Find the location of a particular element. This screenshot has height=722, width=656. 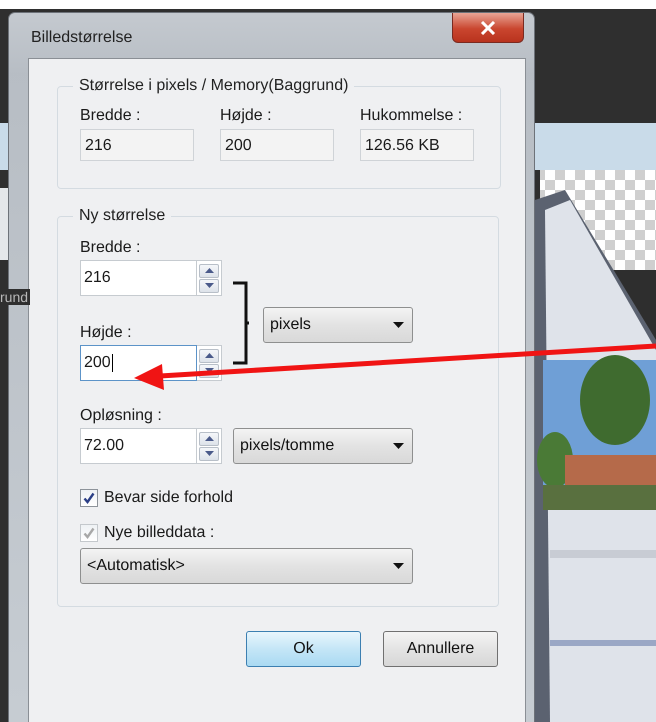

group-title: Størrelse i pixels / Memory(Baggrund) is located at coordinates (214, 86).